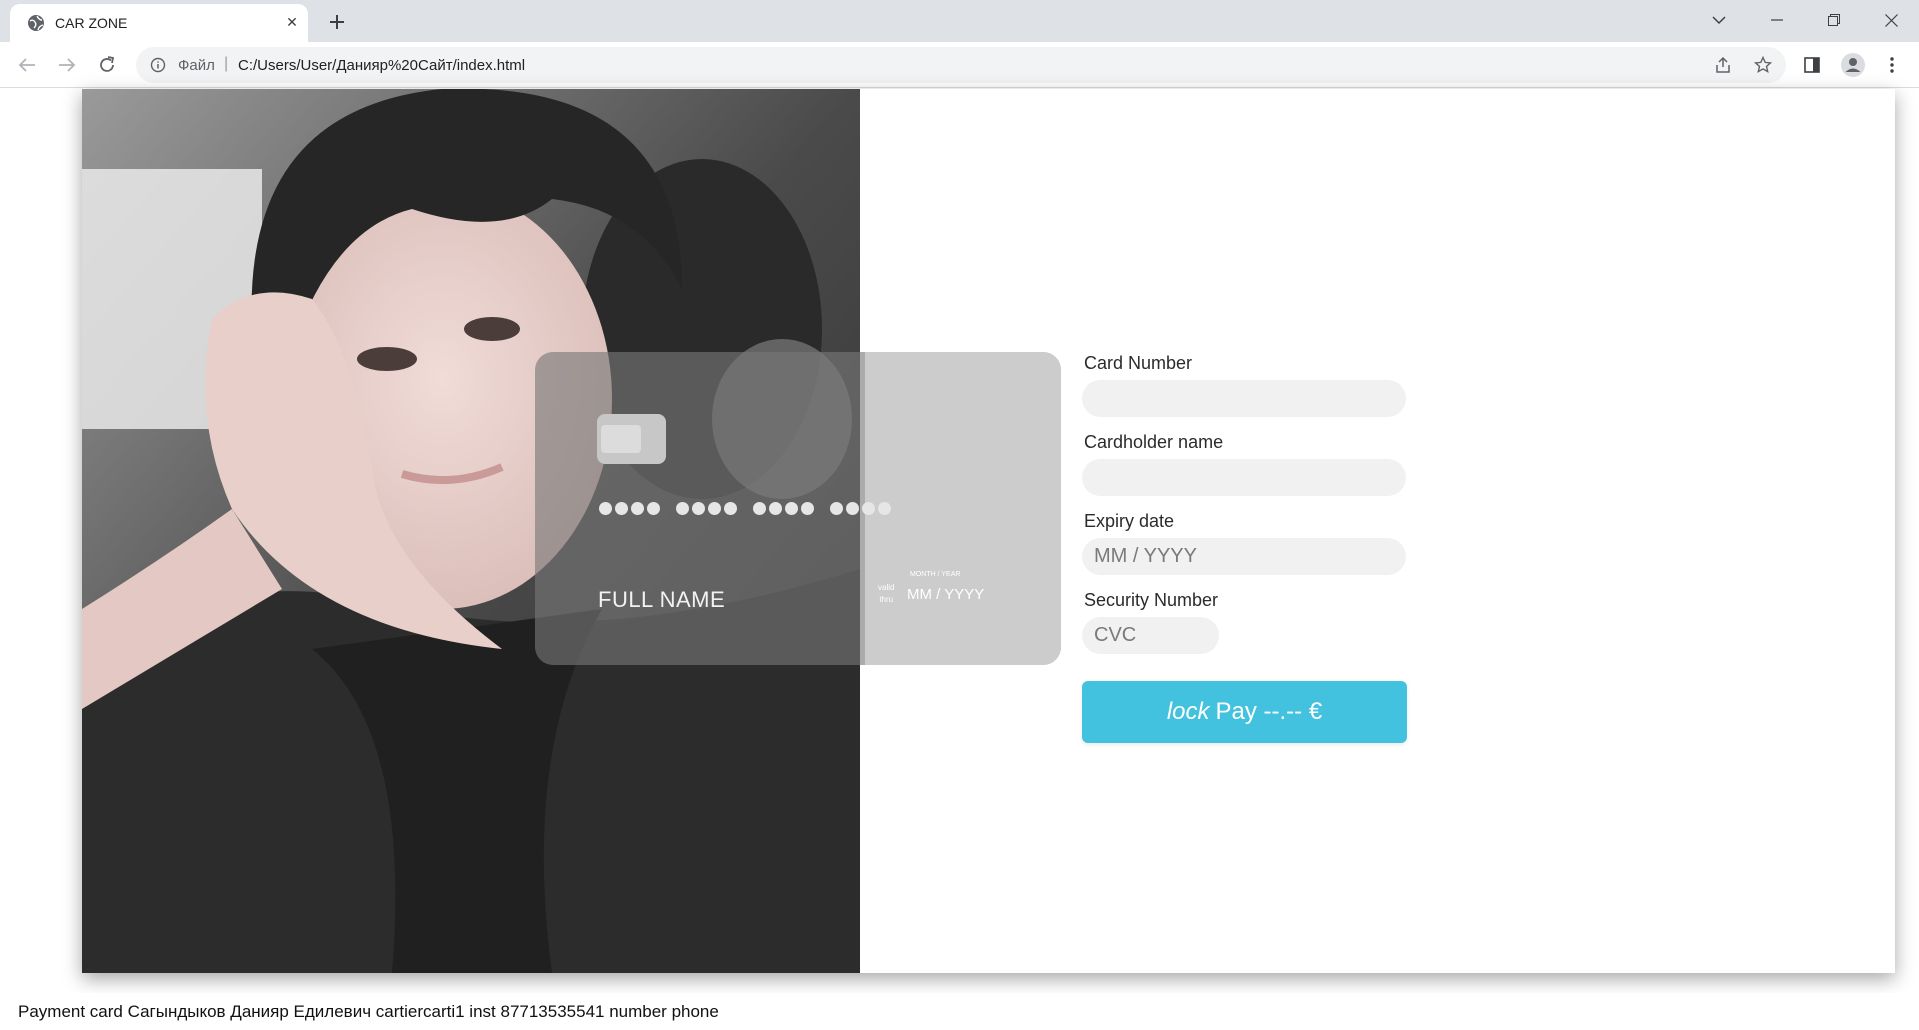 This screenshot has width=1919, height=1030. I want to click on card-number-input, so click(1244, 398).